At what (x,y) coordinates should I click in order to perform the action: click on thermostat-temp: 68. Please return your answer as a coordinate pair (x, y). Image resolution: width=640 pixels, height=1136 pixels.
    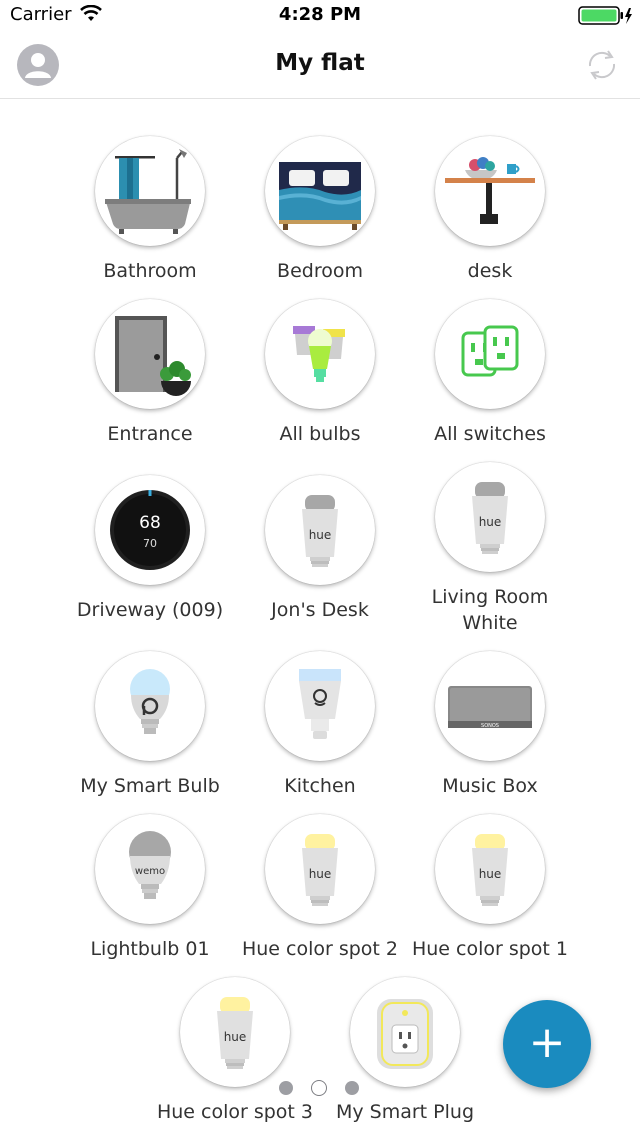
    Looking at the image, I should click on (150, 523).